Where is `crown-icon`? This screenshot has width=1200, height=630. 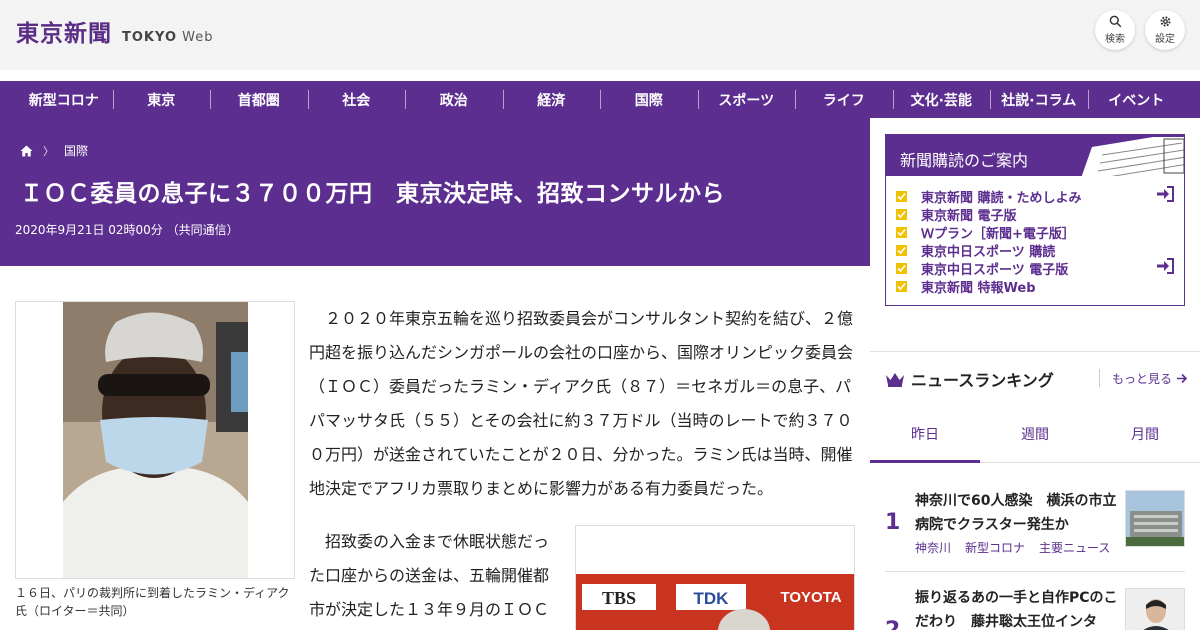 crown-icon is located at coordinates (895, 379).